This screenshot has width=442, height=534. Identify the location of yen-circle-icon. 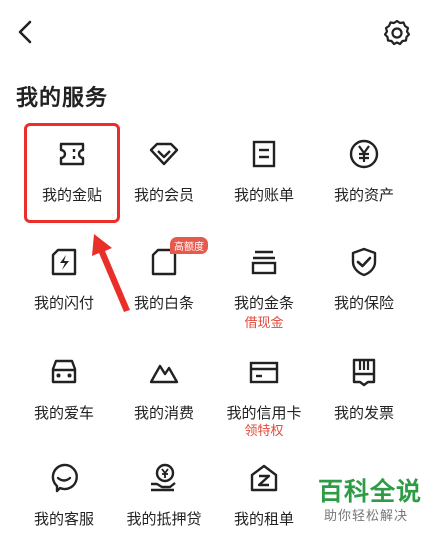
(364, 154).